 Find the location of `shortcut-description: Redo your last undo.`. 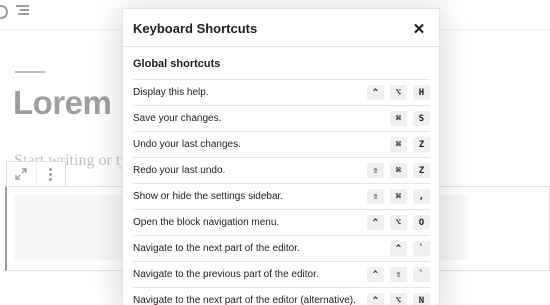

shortcut-description: Redo your last undo. is located at coordinates (179, 170).